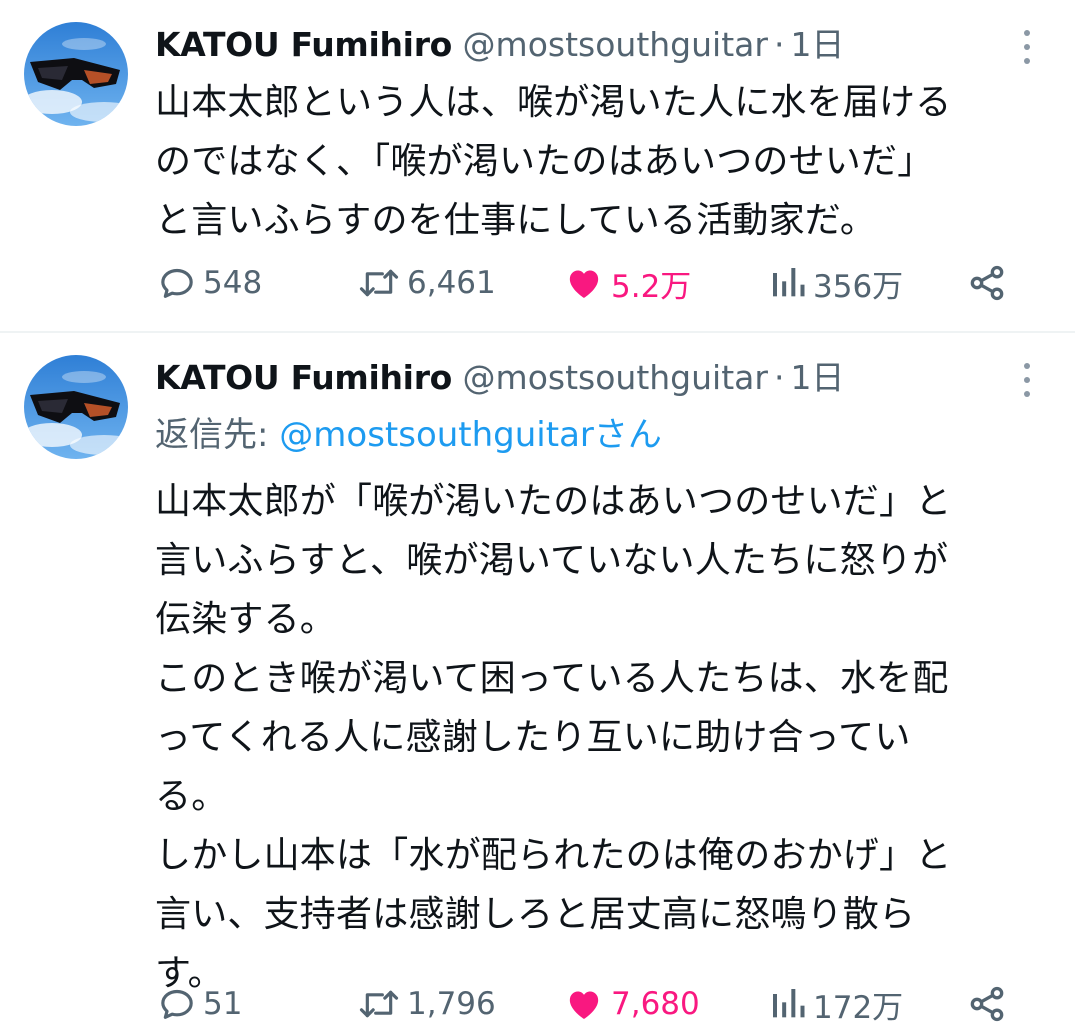 The height and width of the screenshot is (1031, 1075). I want to click on retweet-button: 1,796, so click(426, 1004).